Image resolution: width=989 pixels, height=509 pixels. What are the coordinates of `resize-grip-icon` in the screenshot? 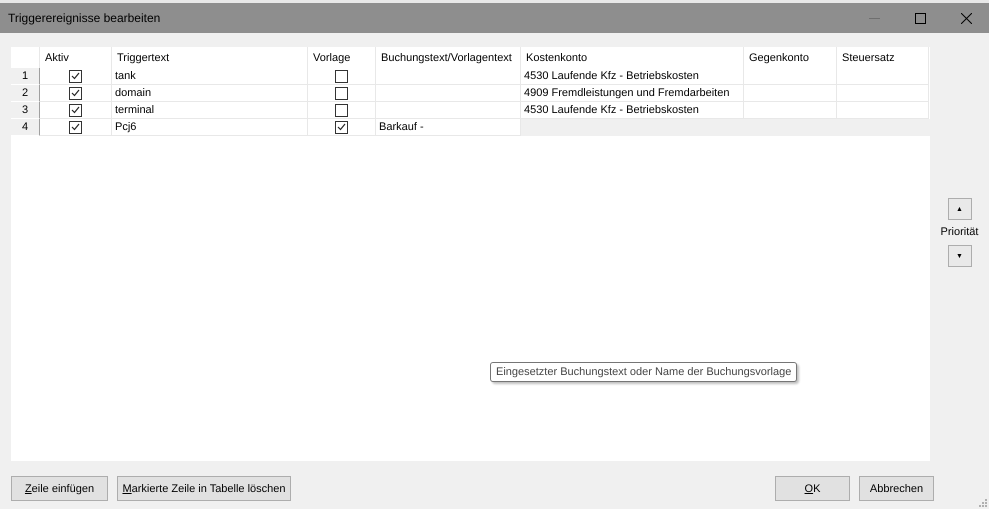 It's located at (983, 503).